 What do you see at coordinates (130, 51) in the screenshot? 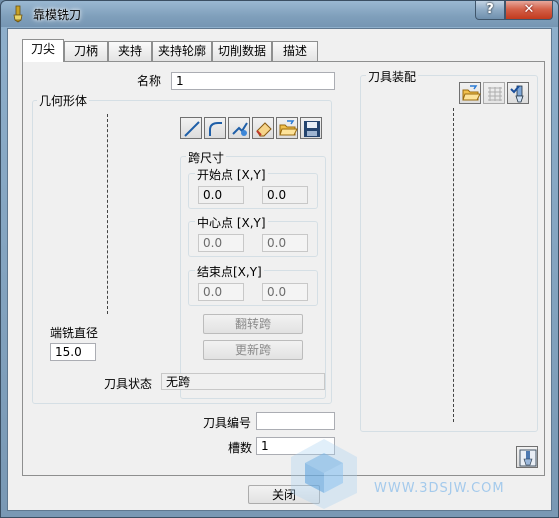
I see `tab-holder: 夹持` at bounding box center [130, 51].